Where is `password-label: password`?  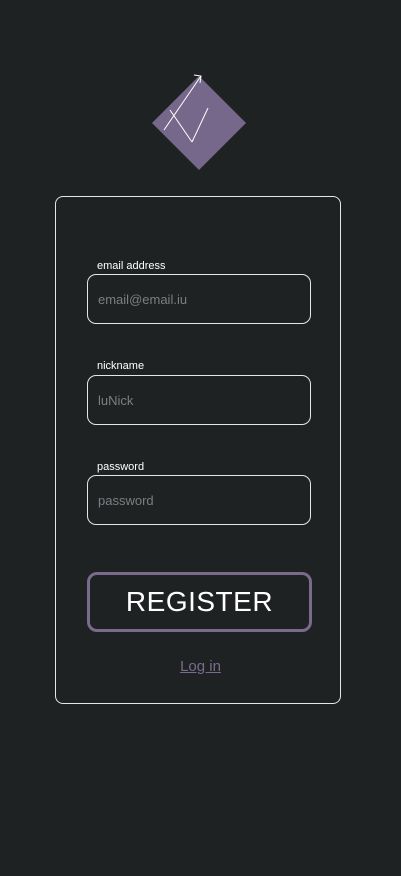 password-label: password is located at coordinates (121, 467).